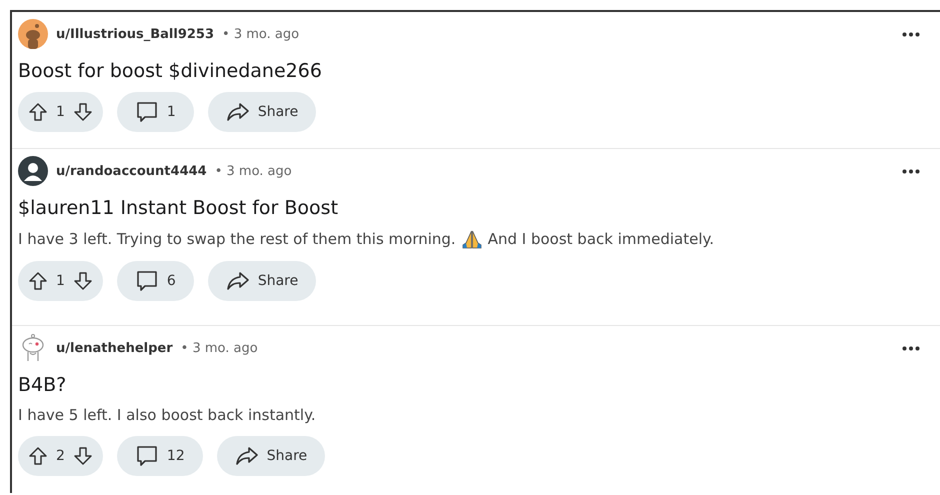 The width and height of the screenshot is (940, 495). What do you see at coordinates (159, 456) in the screenshot?
I see `comments-button: 12` at bounding box center [159, 456].